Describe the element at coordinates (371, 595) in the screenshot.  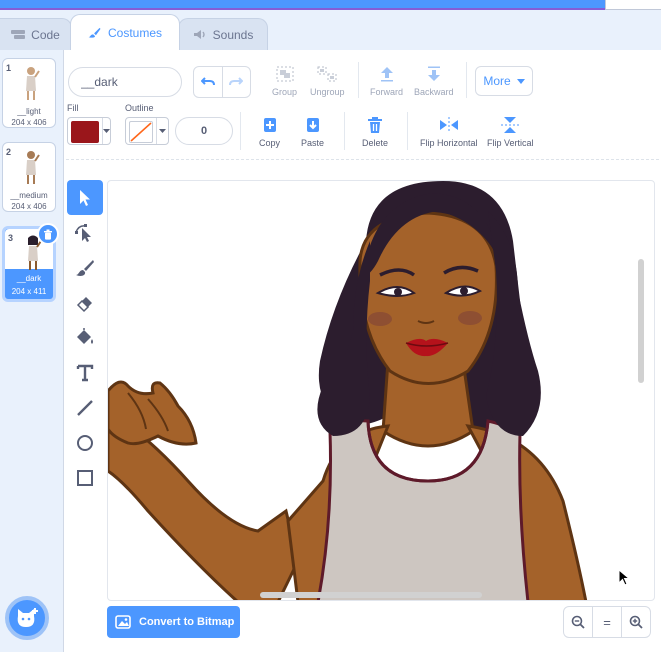
I see `horizontal-scrollbar` at that location.